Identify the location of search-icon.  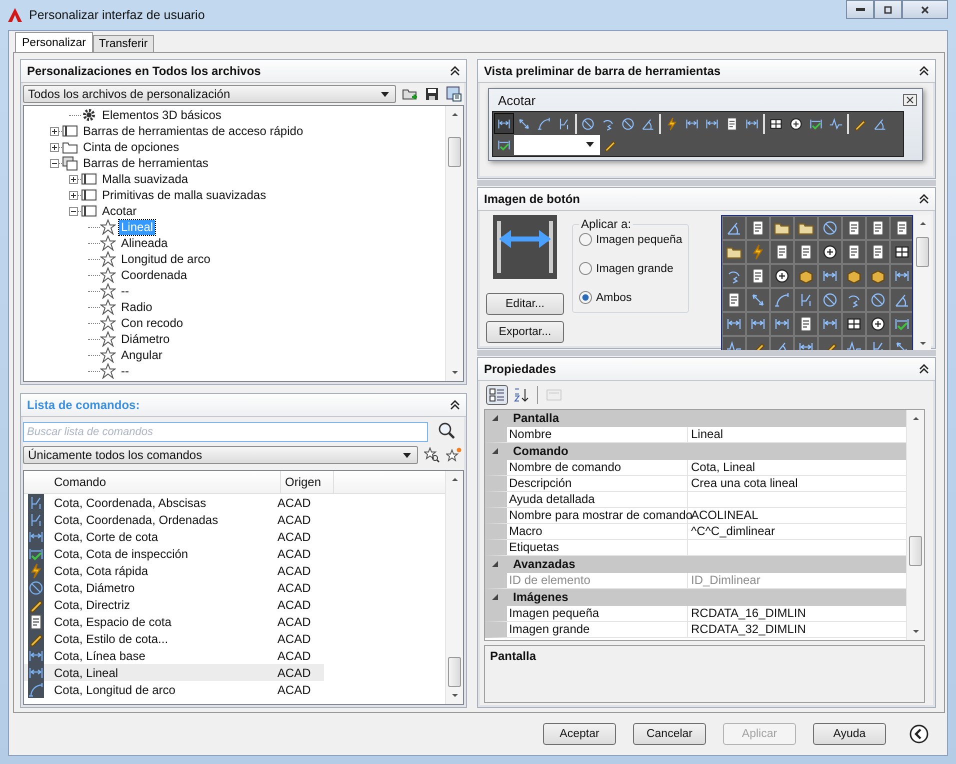
(447, 431).